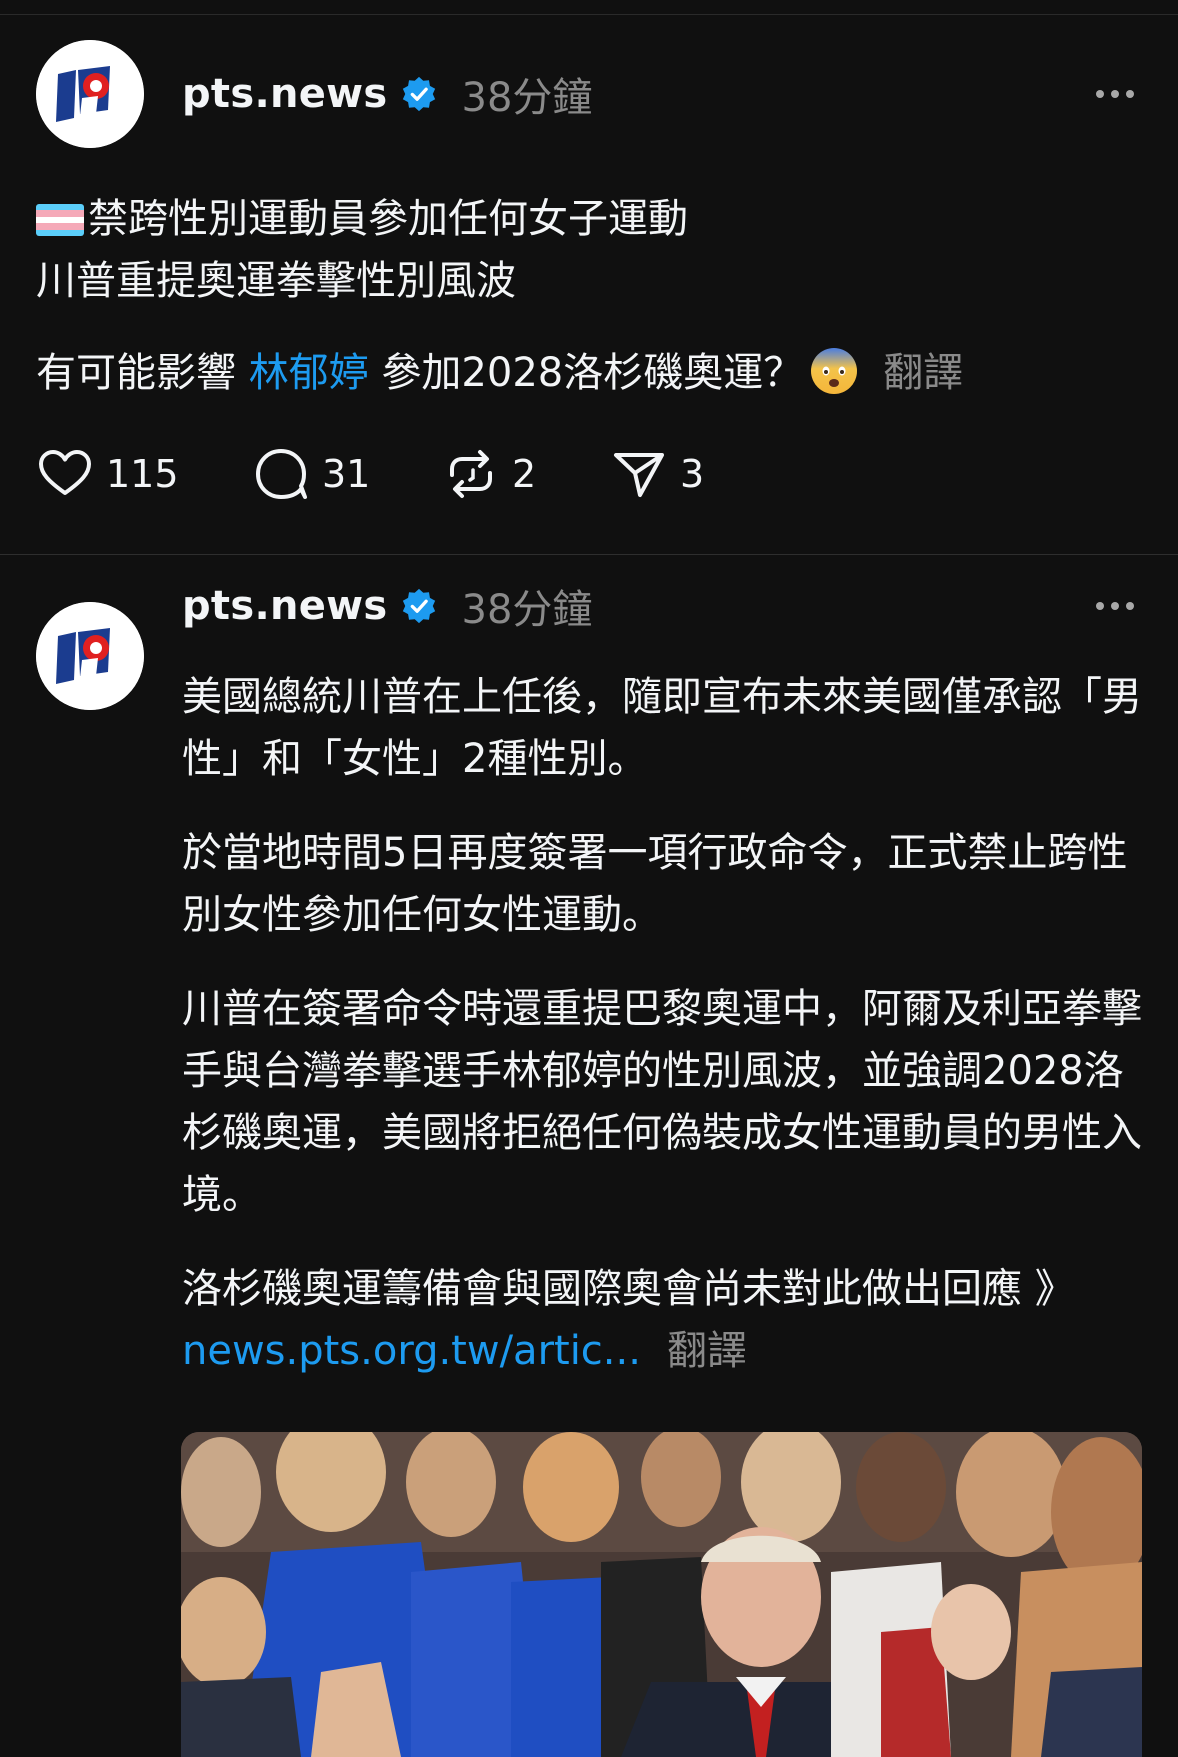 Image resolution: width=1178 pixels, height=1757 pixels. I want to click on heart-icon, so click(65, 472).